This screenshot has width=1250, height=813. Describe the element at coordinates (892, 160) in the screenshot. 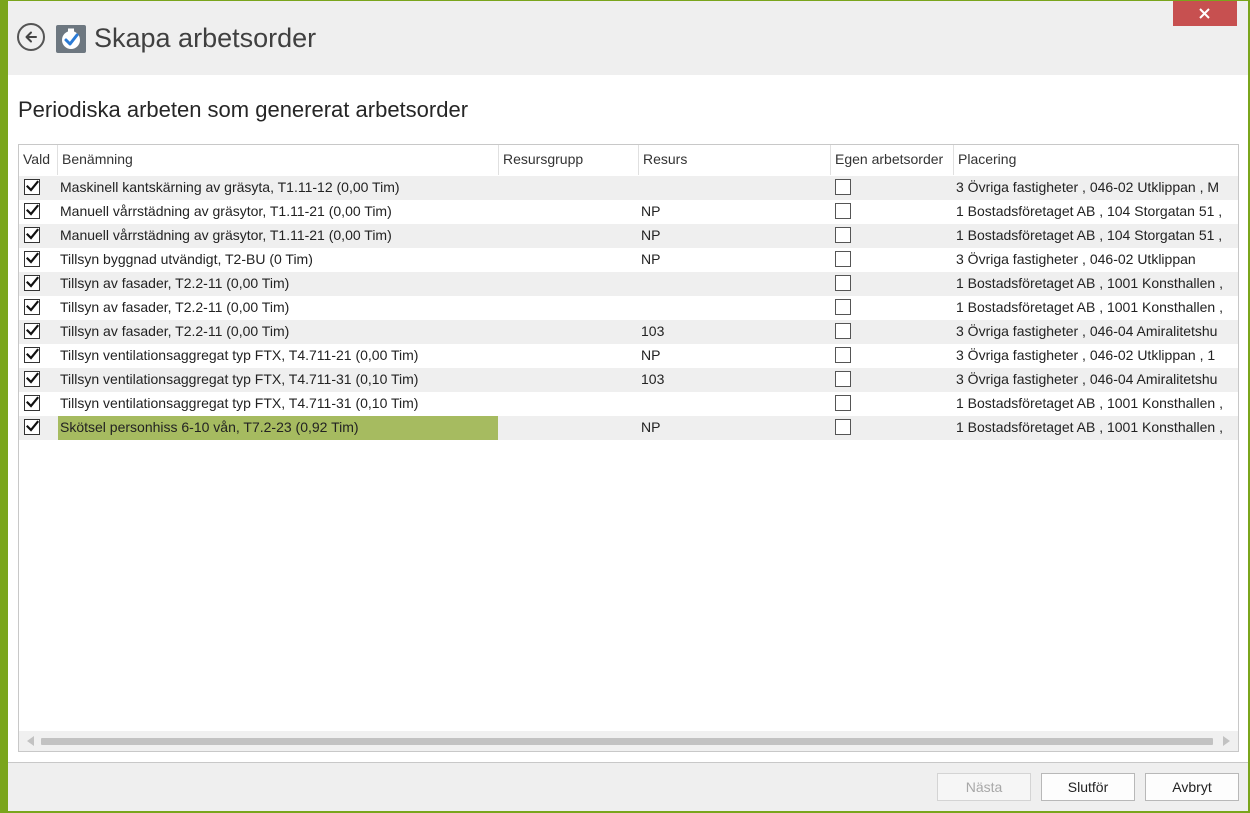

I see `column-header-egen-arbetsorder: Egen arbetsorder` at that location.